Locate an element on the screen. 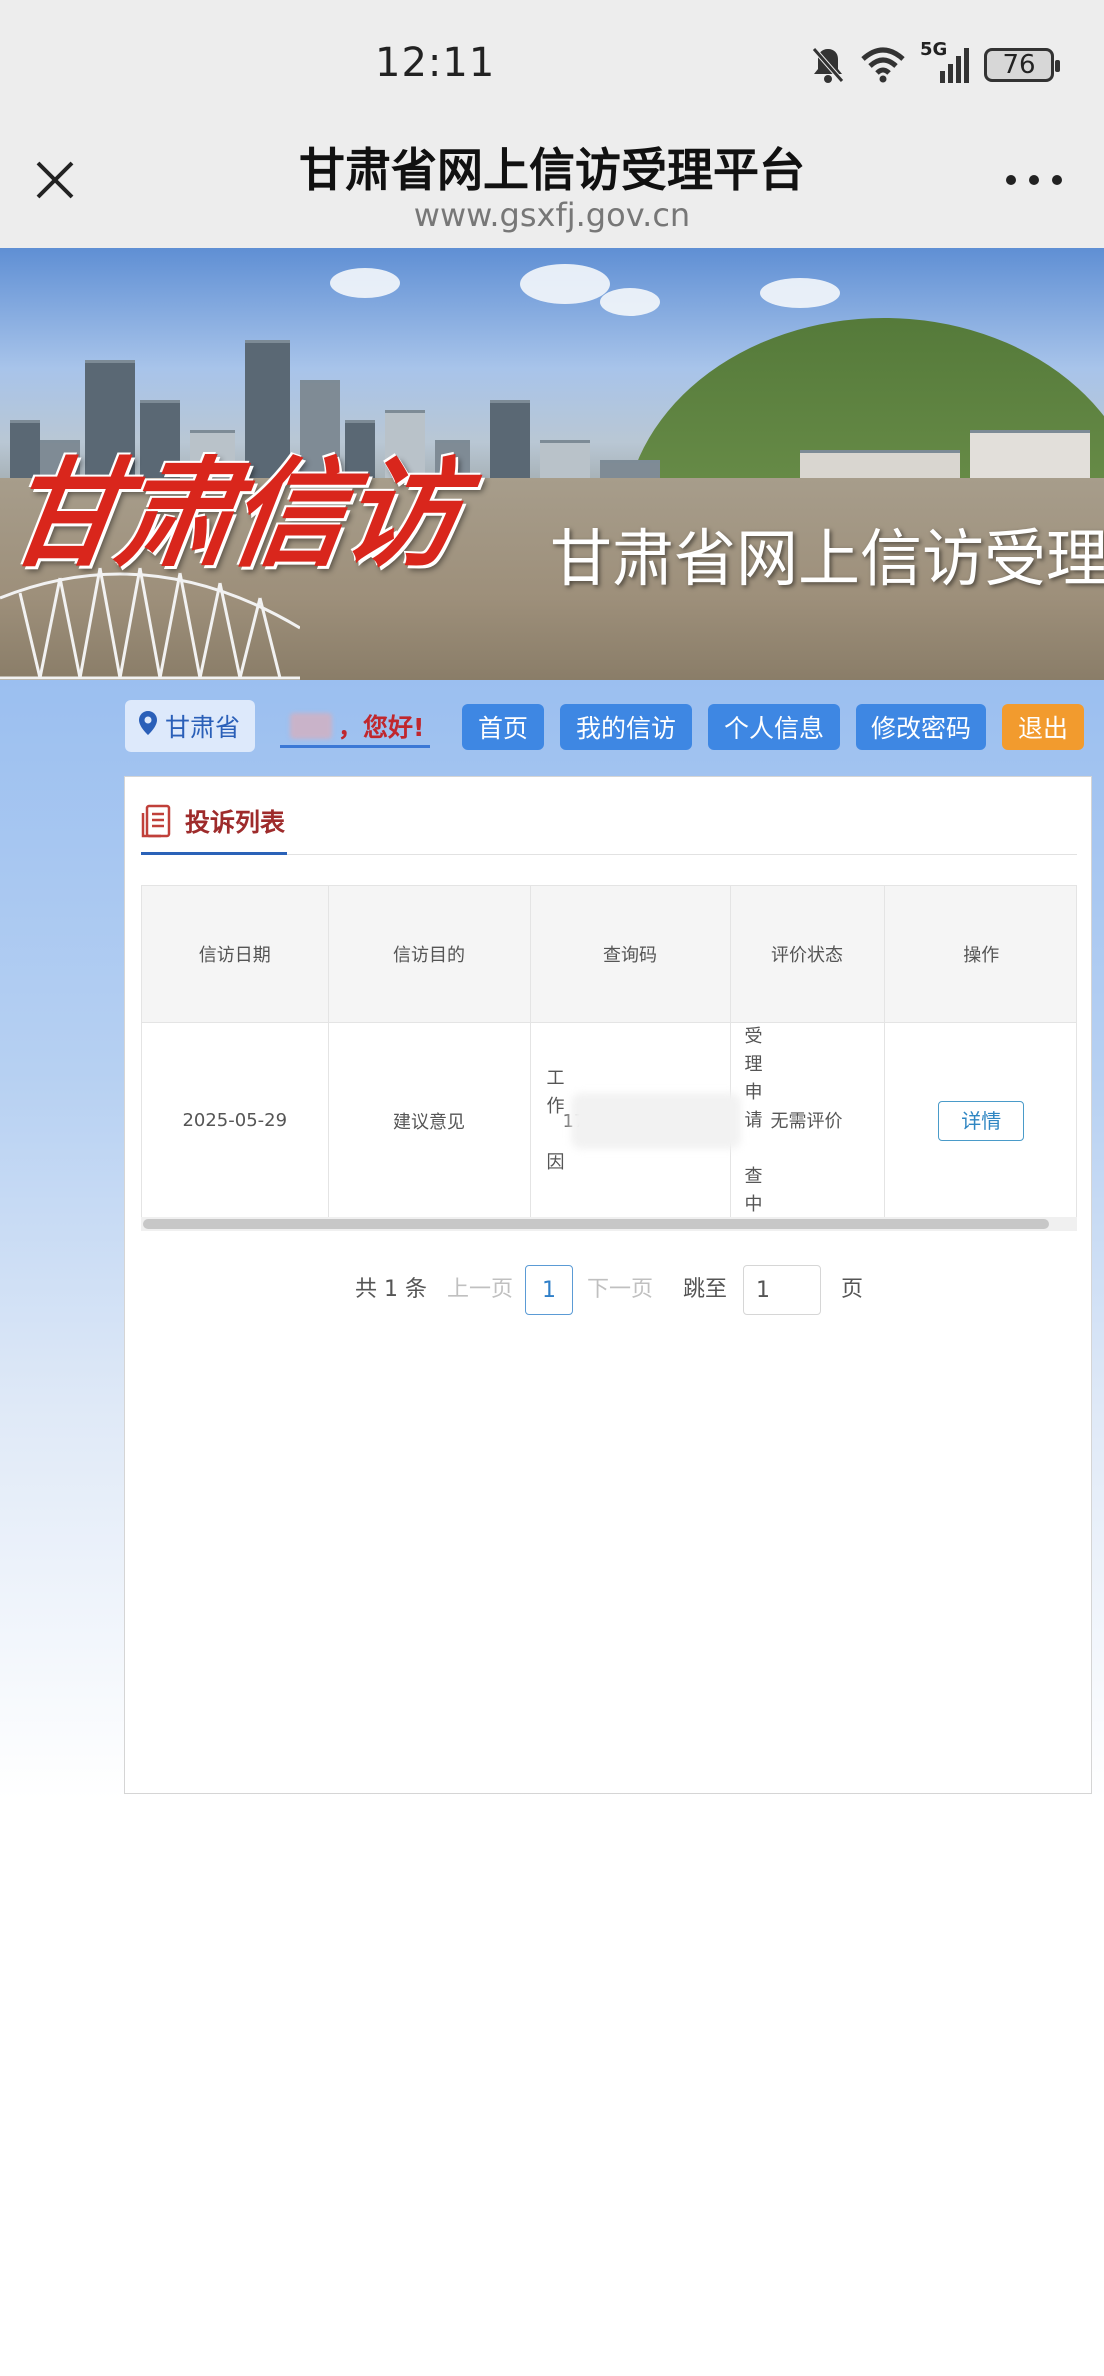 This screenshot has height=2376, width=1104. location-chip: 甘肃省 is located at coordinates (190, 726).